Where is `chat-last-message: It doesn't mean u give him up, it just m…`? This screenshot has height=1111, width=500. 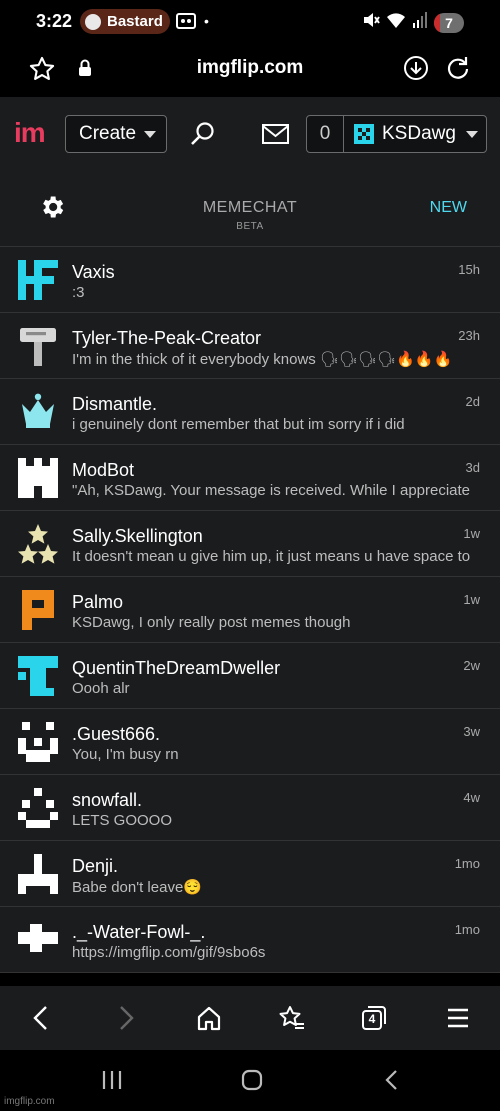
chat-last-message: It doesn't mean u give him up, it just m… is located at coordinates (271, 556).